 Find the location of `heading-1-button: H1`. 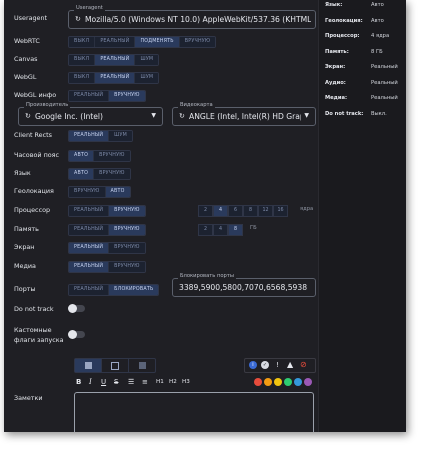

heading-1-button: H1 is located at coordinates (160, 382).